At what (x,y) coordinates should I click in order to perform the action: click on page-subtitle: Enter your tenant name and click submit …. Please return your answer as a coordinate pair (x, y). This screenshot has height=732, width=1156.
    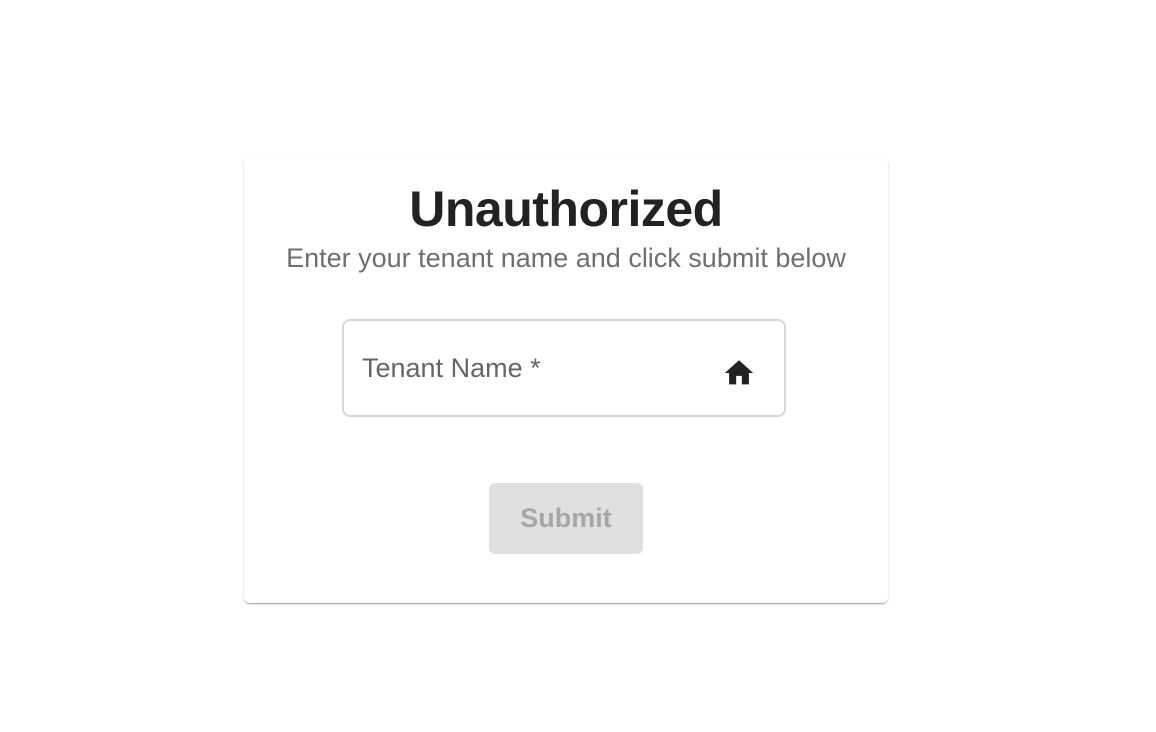
    Looking at the image, I should click on (566, 258).